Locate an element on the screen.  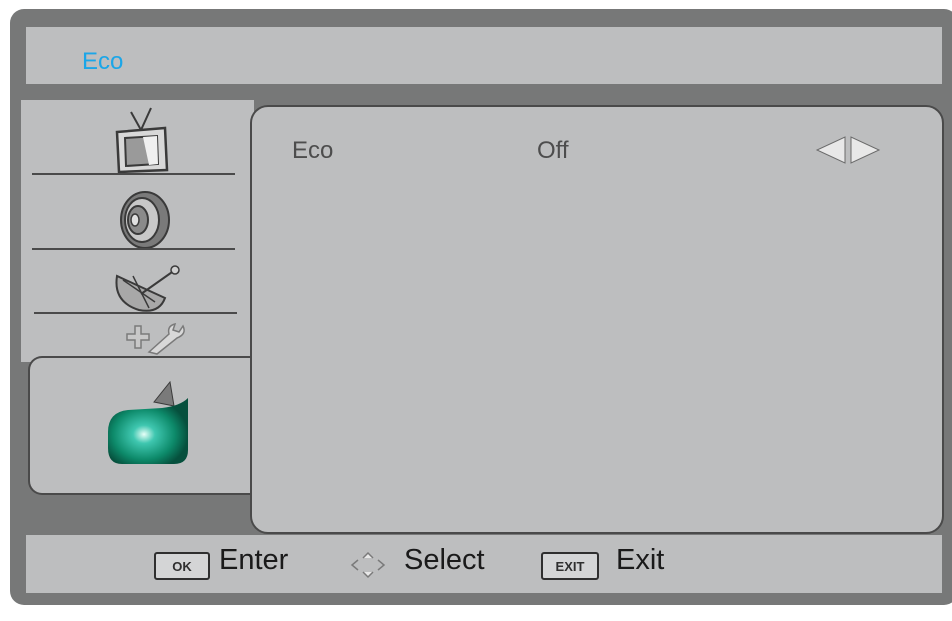
category-setup is located at coordinates (137, 338).